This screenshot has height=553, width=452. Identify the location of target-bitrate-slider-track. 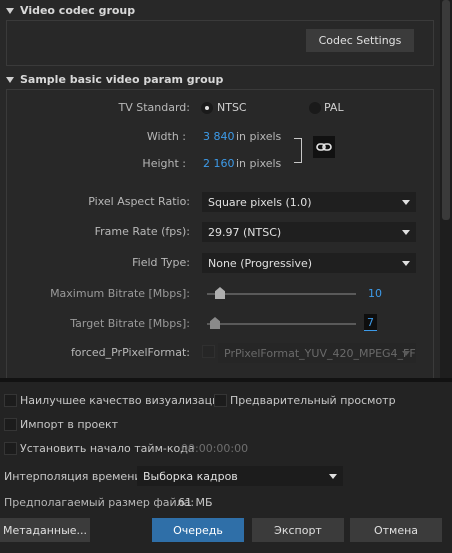
(281, 324).